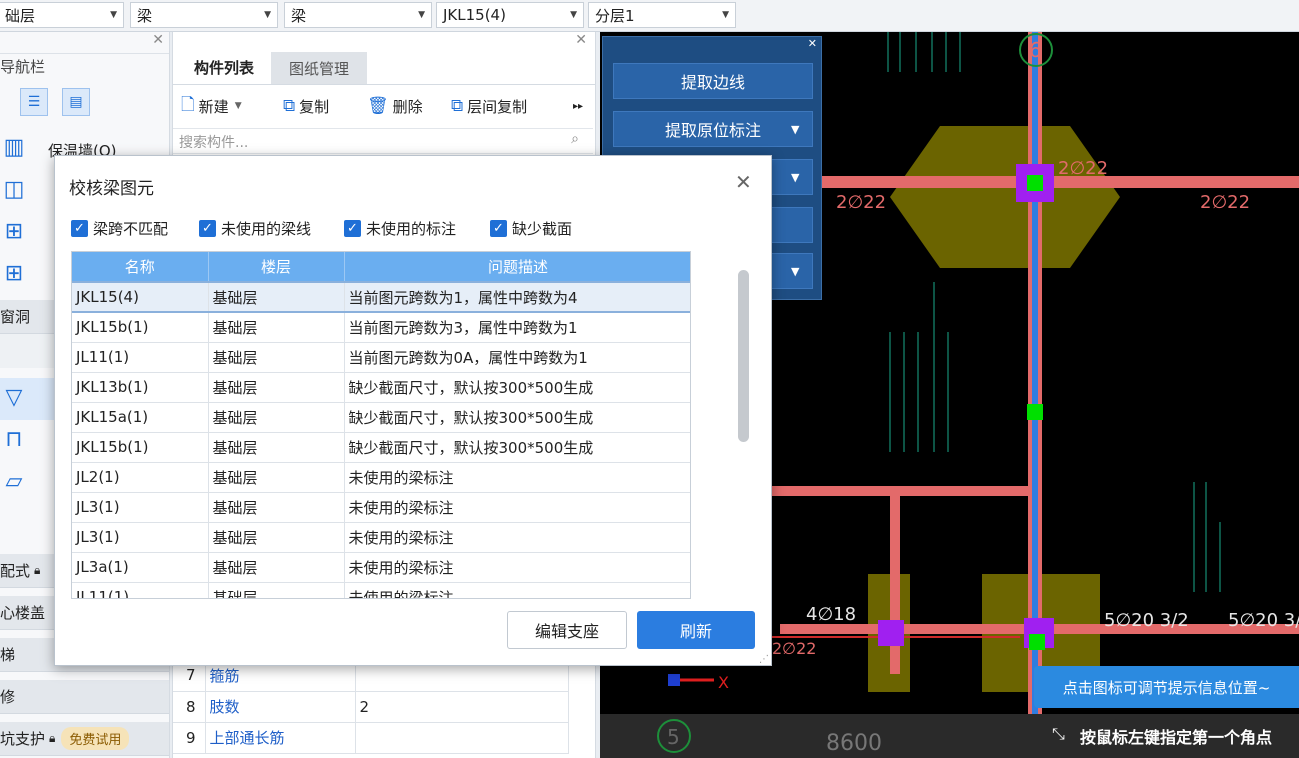  What do you see at coordinates (224, 68) in the screenshot?
I see `tab-component-list: 构件列表` at bounding box center [224, 68].